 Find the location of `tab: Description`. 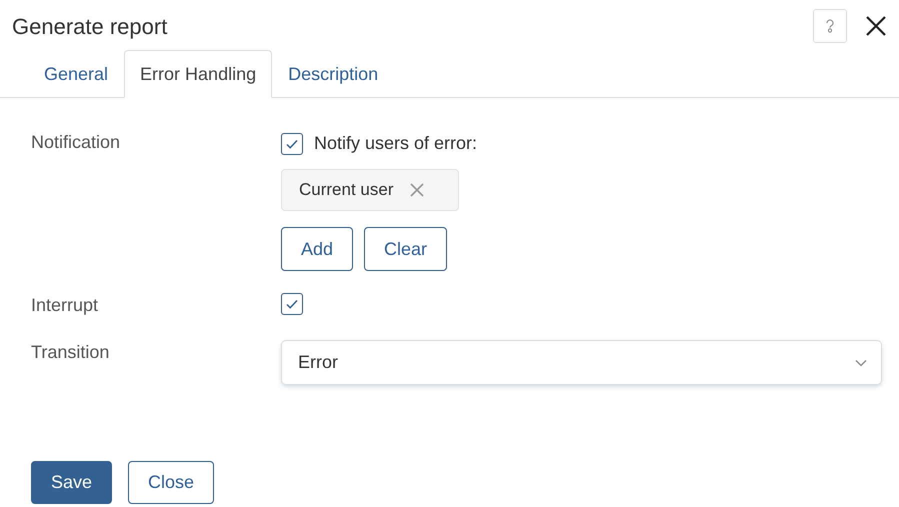

tab: Description is located at coordinates (333, 74).